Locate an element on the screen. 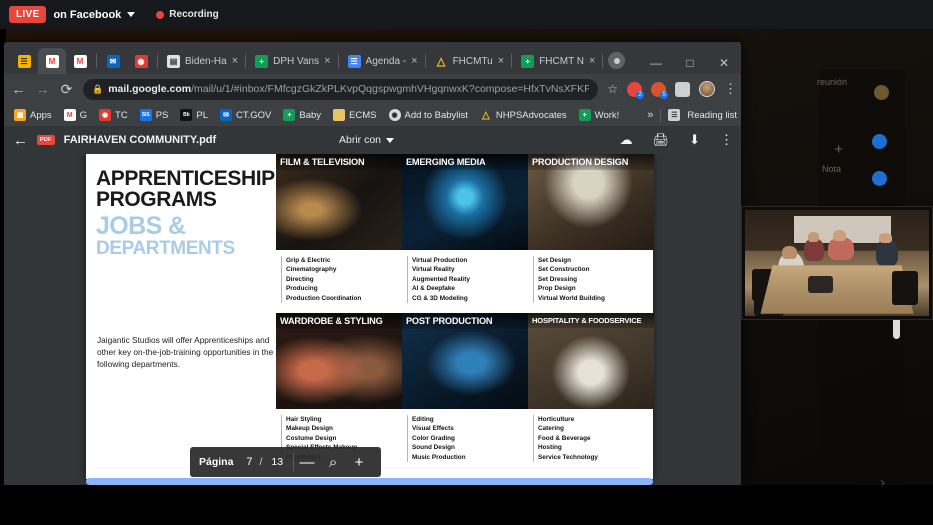 This screenshot has width=933, height=525. gmail-pinned-tab-2-icon: M is located at coordinates (80, 61).